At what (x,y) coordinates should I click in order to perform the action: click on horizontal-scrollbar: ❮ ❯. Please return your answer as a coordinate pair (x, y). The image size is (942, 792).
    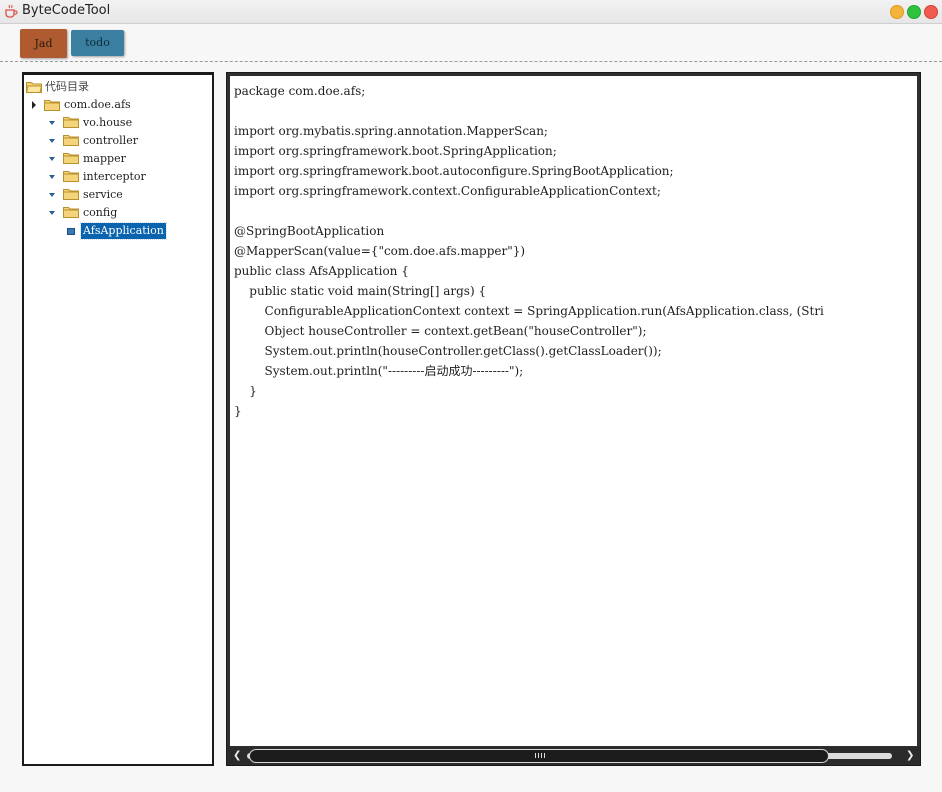
    Looking at the image, I should click on (573, 756).